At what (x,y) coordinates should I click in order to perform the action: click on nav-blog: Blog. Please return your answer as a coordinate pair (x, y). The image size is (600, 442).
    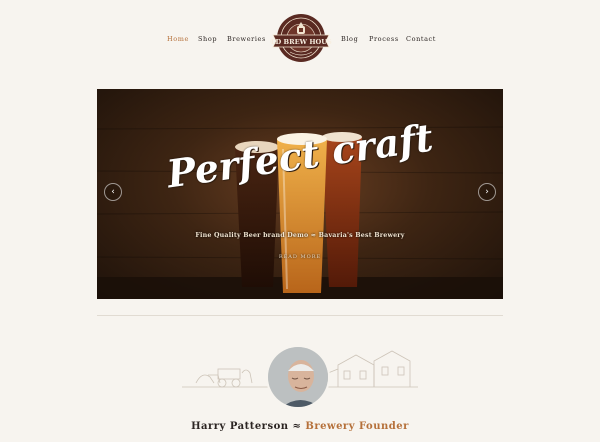
    Looking at the image, I should click on (349, 39).